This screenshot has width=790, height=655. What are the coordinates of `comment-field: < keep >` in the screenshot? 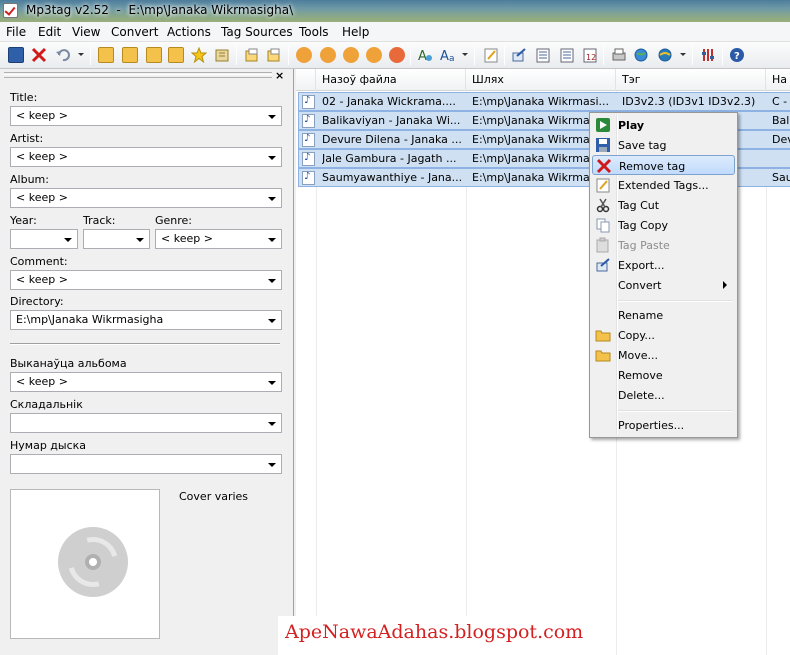 It's located at (146, 280).